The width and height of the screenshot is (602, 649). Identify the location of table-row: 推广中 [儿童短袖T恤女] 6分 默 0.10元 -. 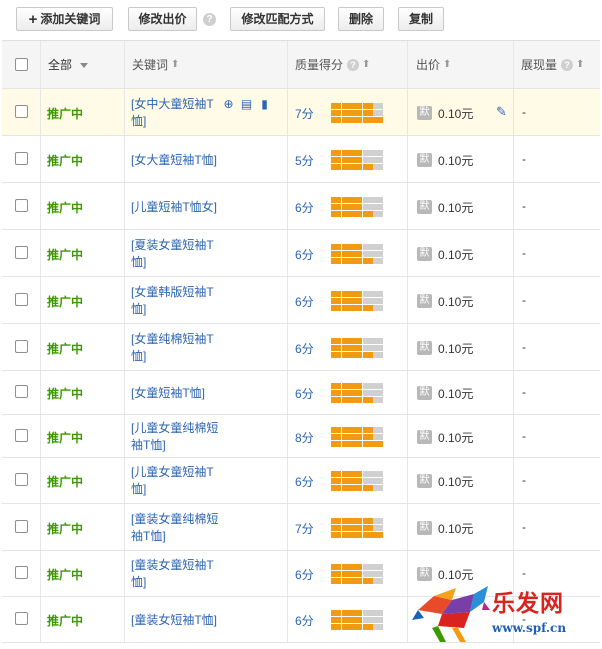
(301, 206).